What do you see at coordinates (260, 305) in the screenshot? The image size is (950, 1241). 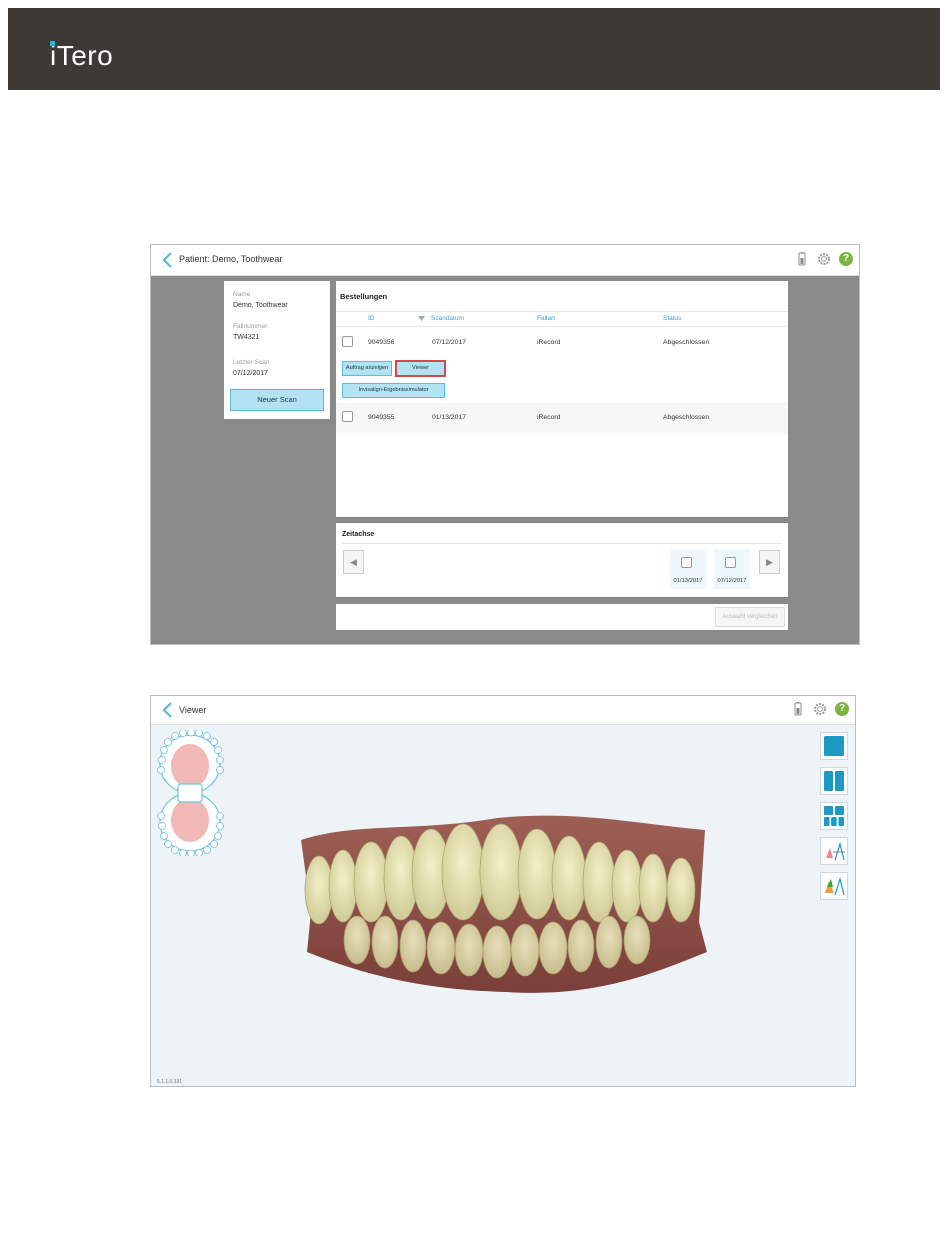 I see `patient-name: Demo, Toothwear` at bounding box center [260, 305].